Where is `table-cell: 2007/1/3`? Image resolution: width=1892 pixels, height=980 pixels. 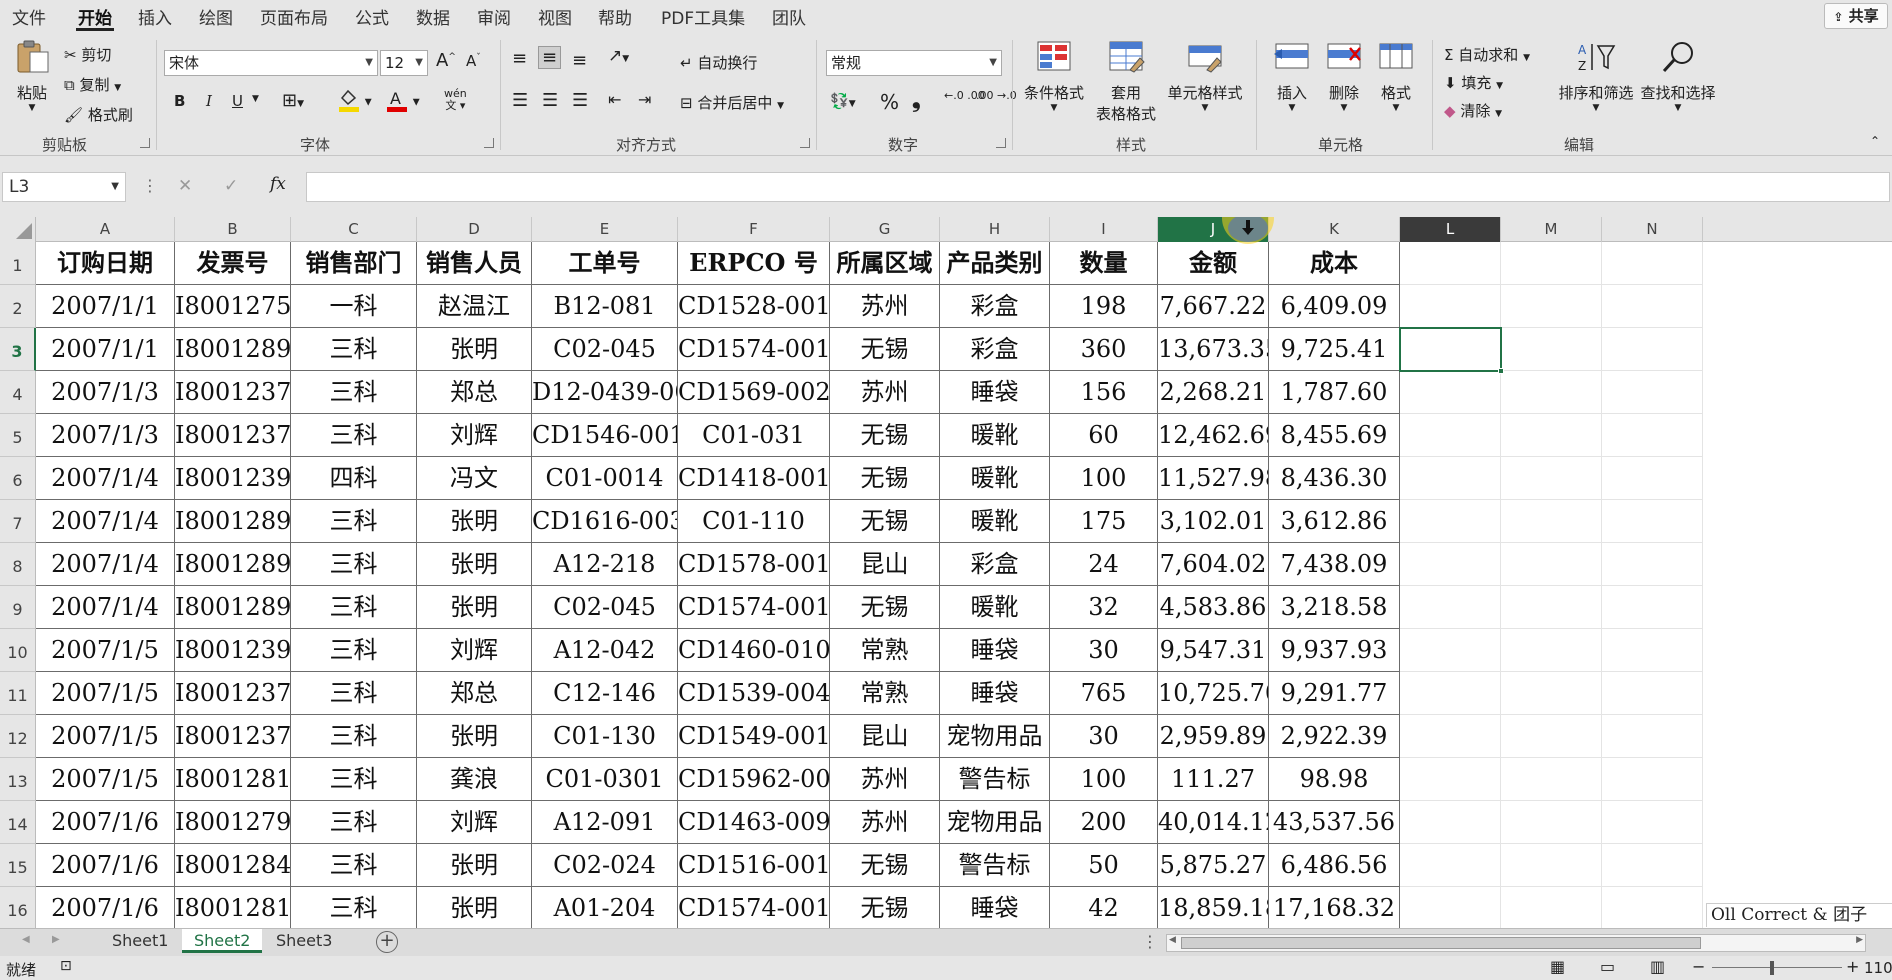
table-cell: 2007/1/3 is located at coordinates (105, 392).